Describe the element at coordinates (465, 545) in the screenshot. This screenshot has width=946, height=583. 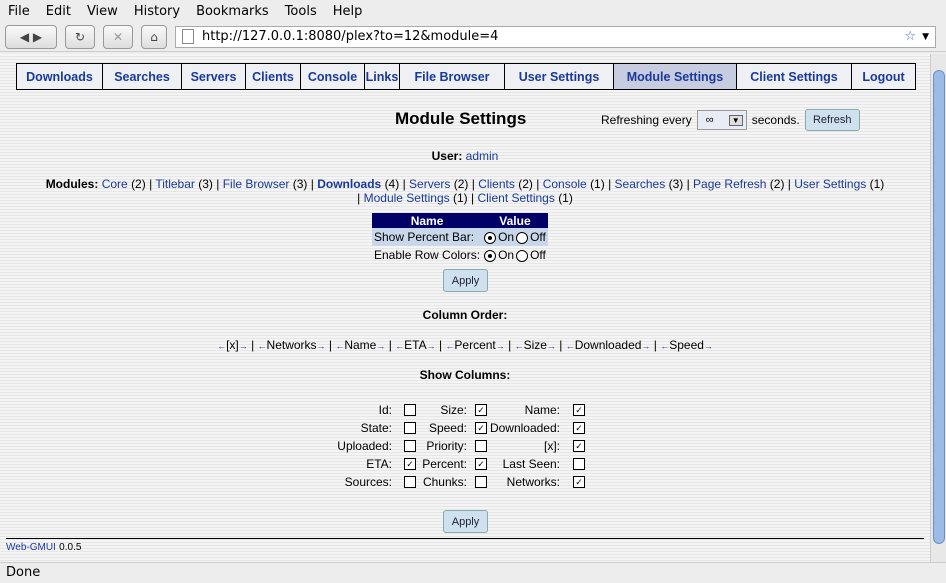
I see `footer: Web-GMUI 0.0.5` at that location.